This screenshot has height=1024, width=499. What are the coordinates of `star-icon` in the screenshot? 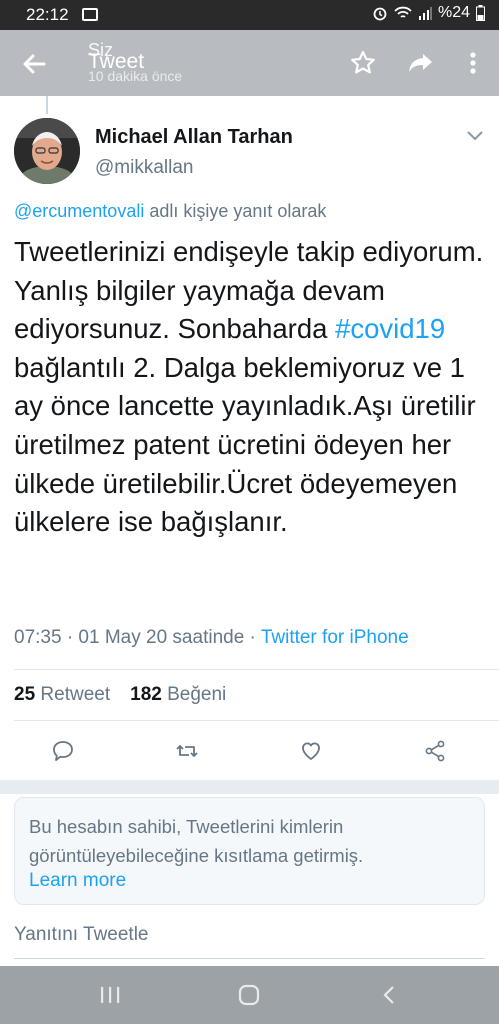 It's located at (363, 63).